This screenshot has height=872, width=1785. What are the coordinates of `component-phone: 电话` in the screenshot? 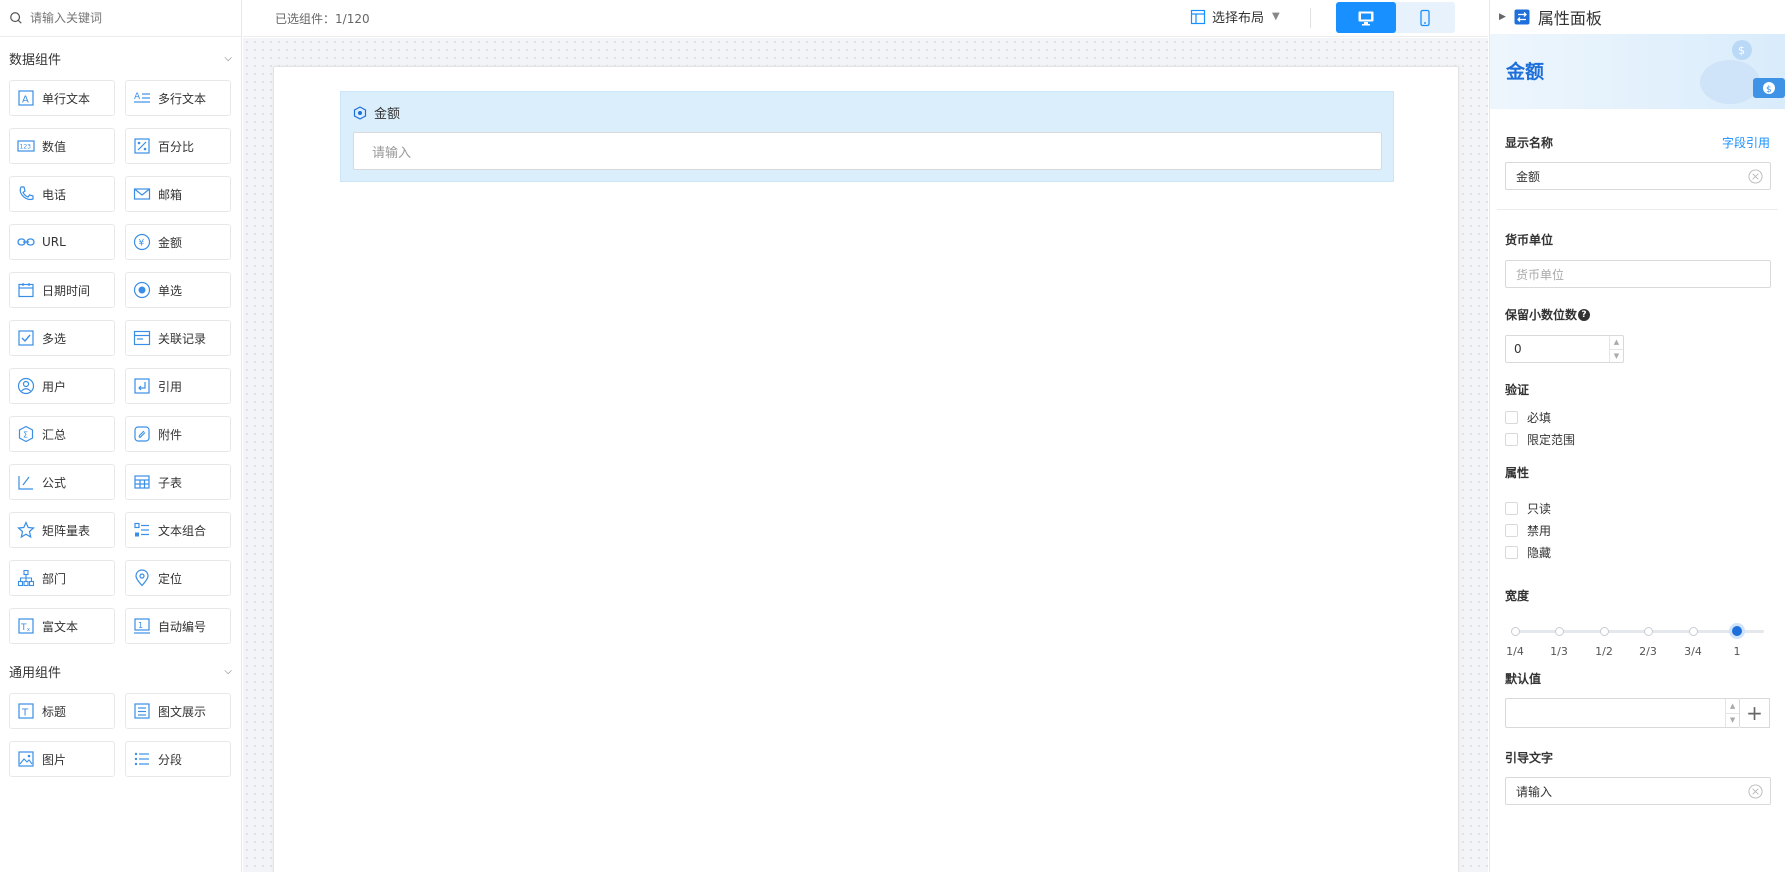 It's located at (62, 194).